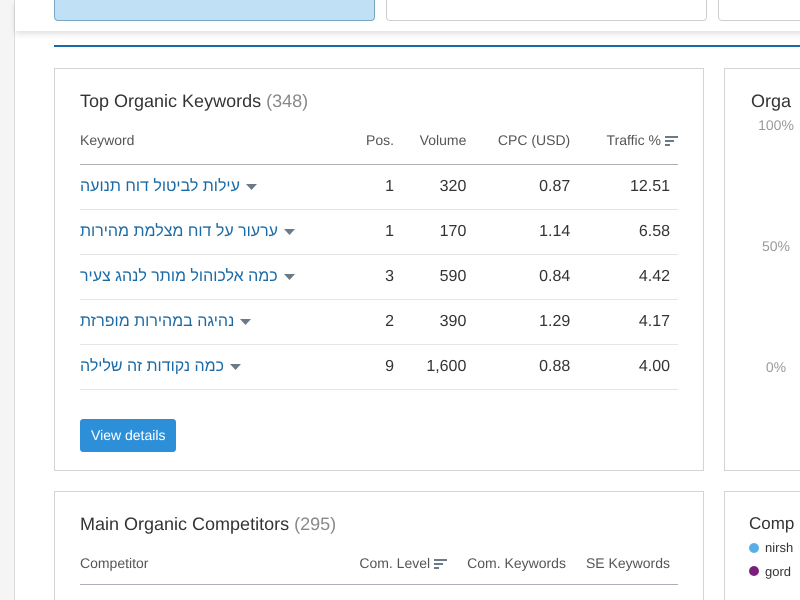 This screenshot has width=800, height=600. Describe the element at coordinates (628, 563) in the screenshot. I see `column-header: SE Keywords` at that location.